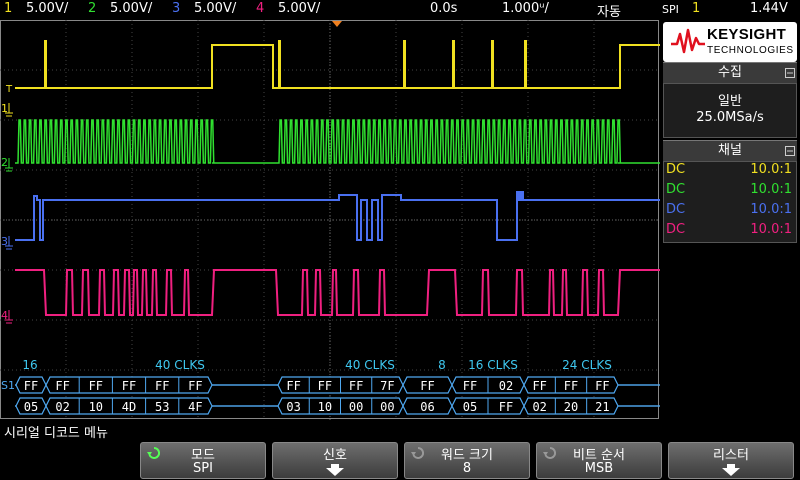 Image resolution: width=800 pixels, height=480 pixels. What do you see at coordinates (176, 8) in the screenshot?
I see `ch3-number: 3` at bounding box center [176, 8].